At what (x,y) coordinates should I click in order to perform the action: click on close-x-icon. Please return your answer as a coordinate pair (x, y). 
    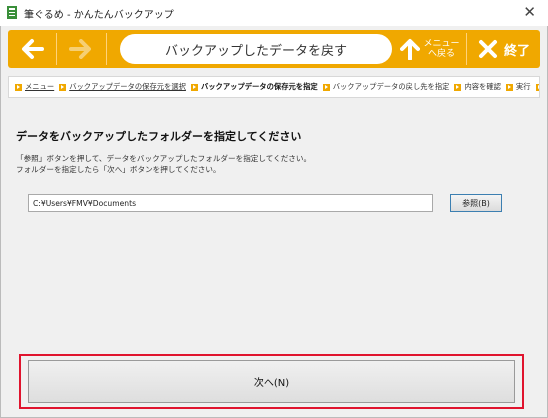
    Looking at the image, I should click on (487, 49).